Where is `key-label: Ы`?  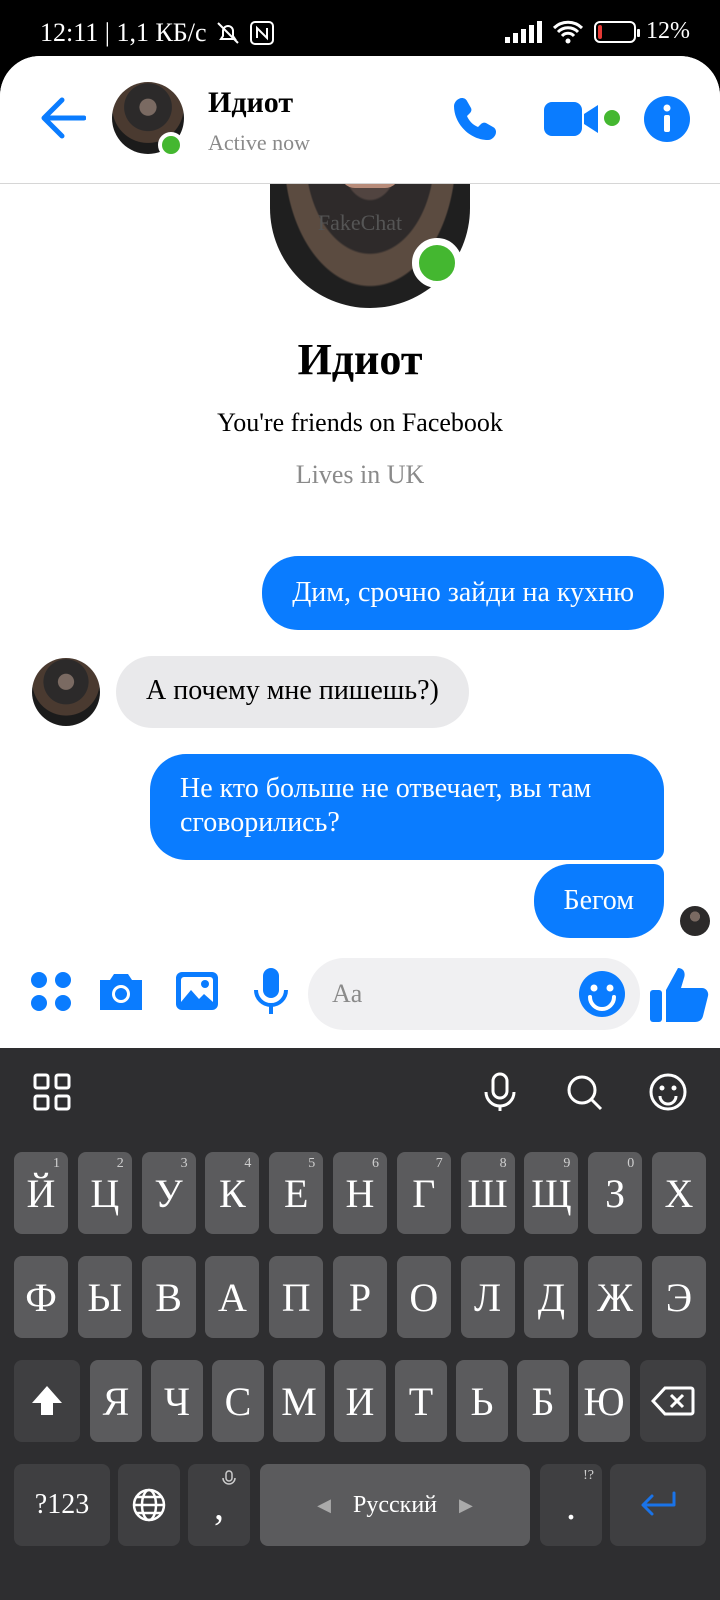
key-label: Ы is located at coordinates (105, 1297).